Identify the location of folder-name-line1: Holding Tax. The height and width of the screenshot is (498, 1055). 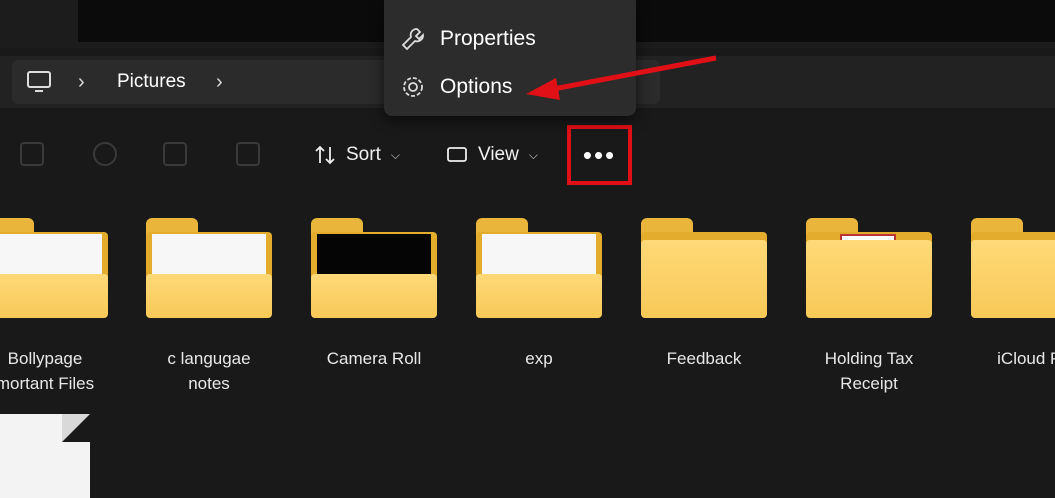
(869, 358).